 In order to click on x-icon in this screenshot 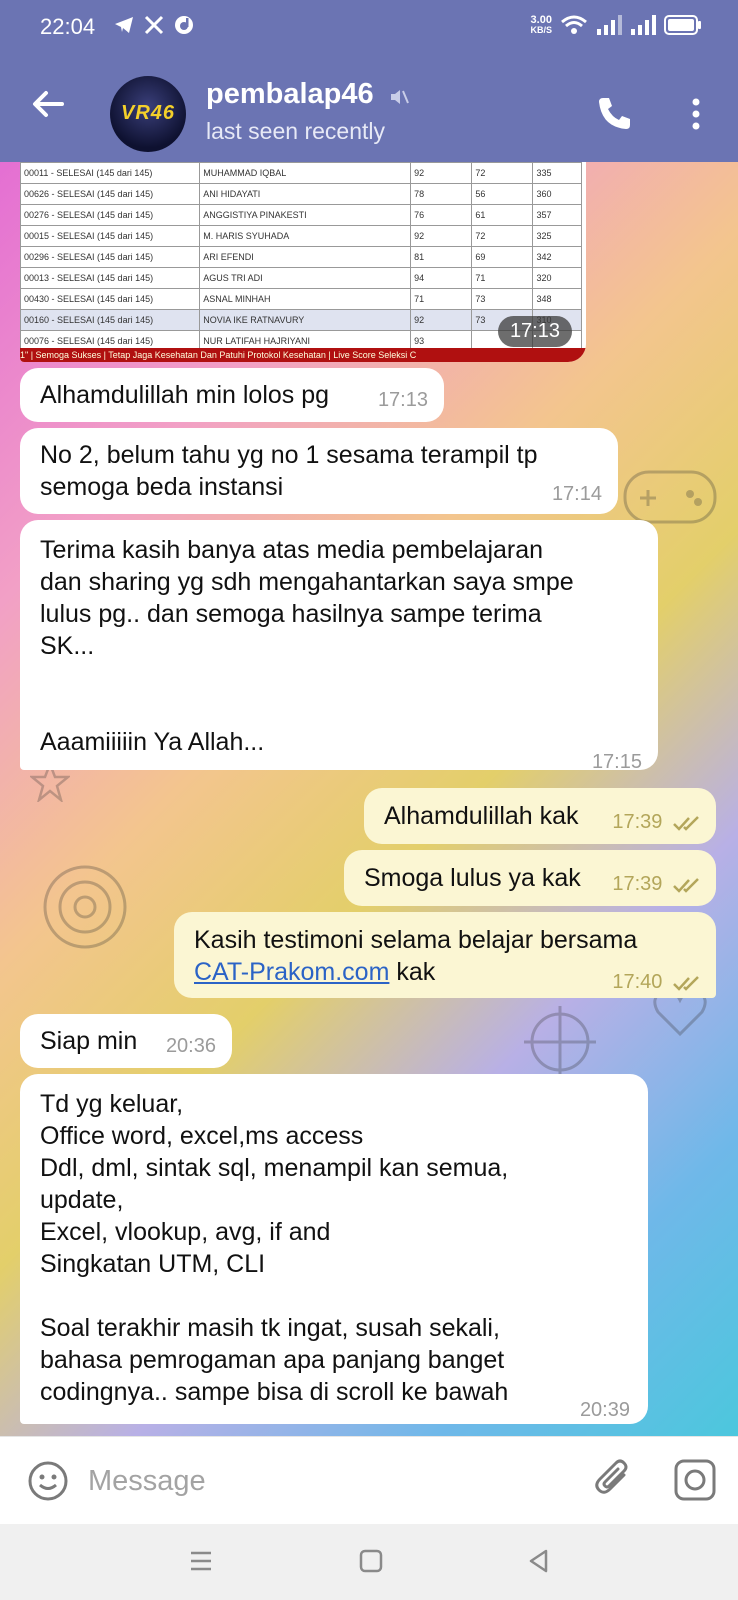, I will do `click(154, 25)`.